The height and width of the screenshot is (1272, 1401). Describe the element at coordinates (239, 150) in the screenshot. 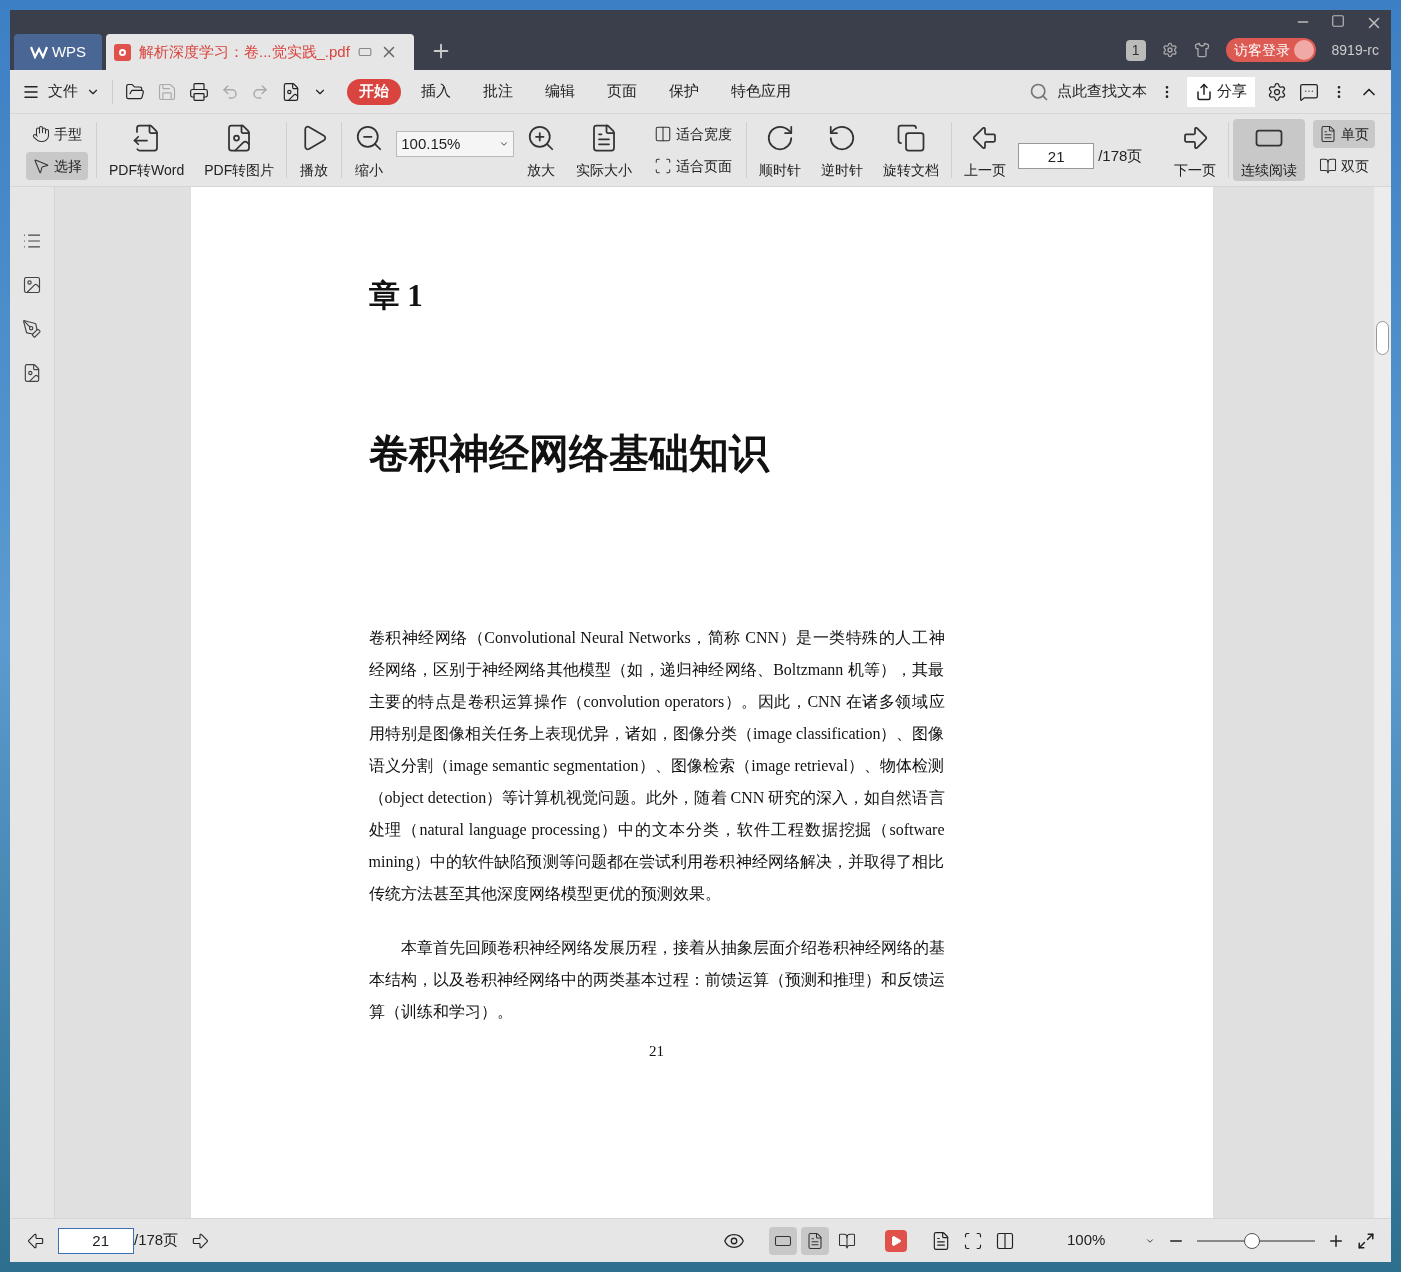

I see `toolbar-button: PDF转图片` at that location.